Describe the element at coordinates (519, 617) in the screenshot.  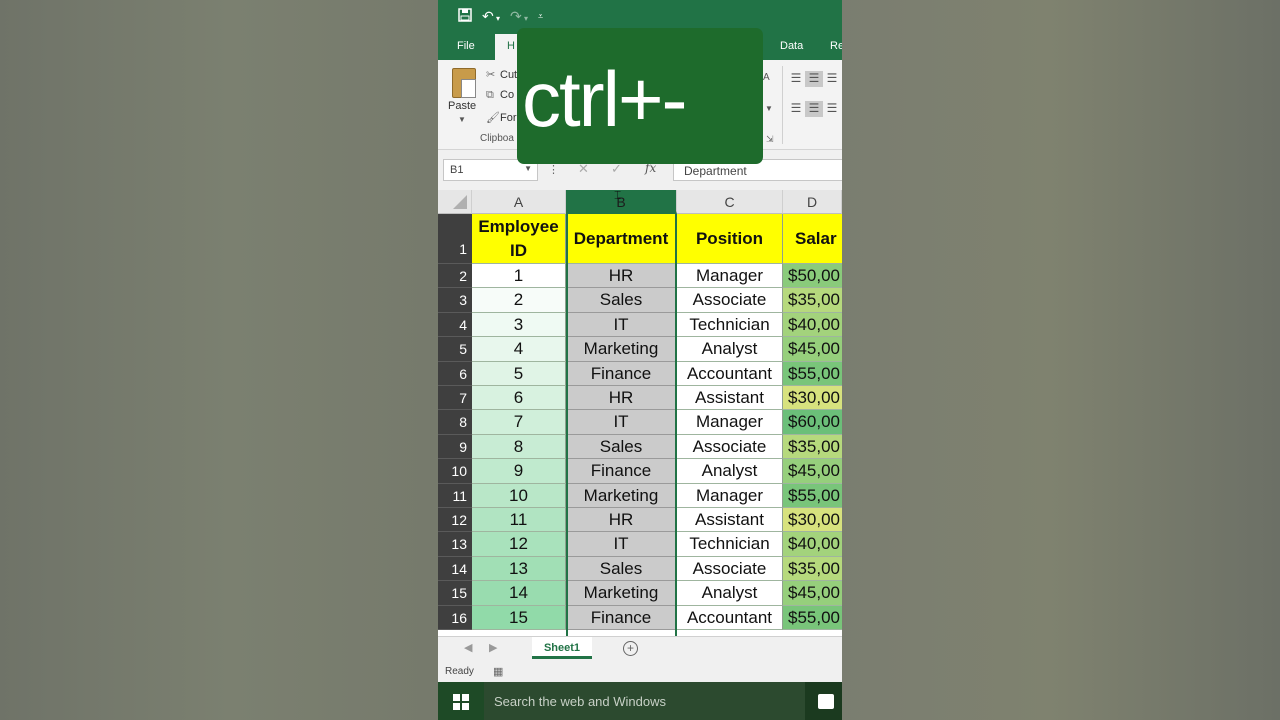
I see `table-cell: 15` at that location.